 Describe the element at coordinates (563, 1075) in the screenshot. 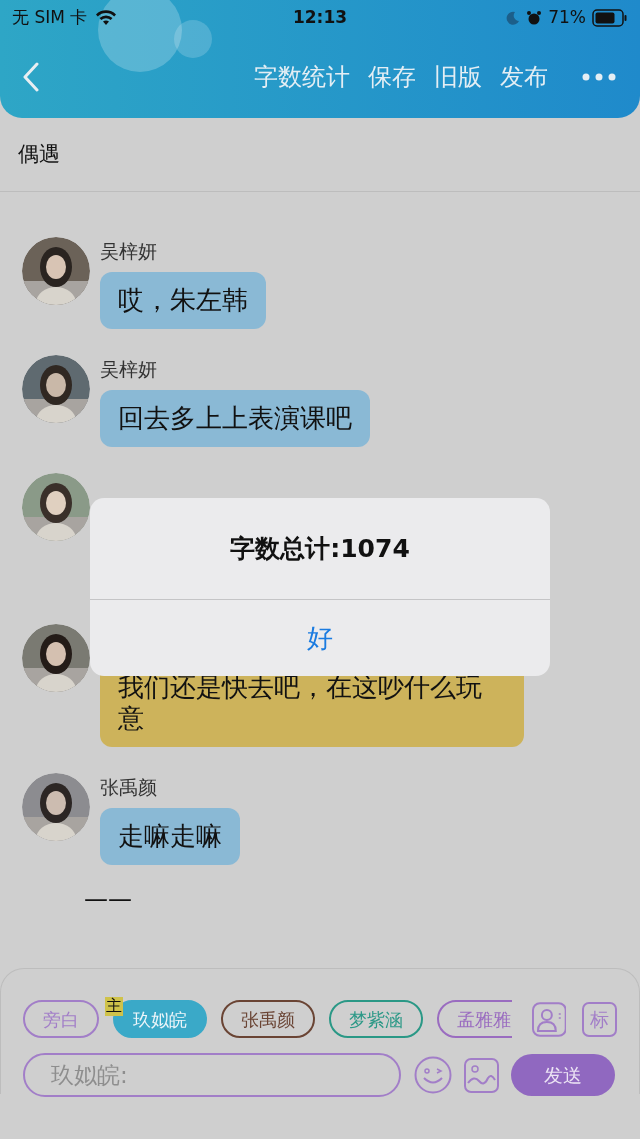

I see `send-button: 发送` at that location.